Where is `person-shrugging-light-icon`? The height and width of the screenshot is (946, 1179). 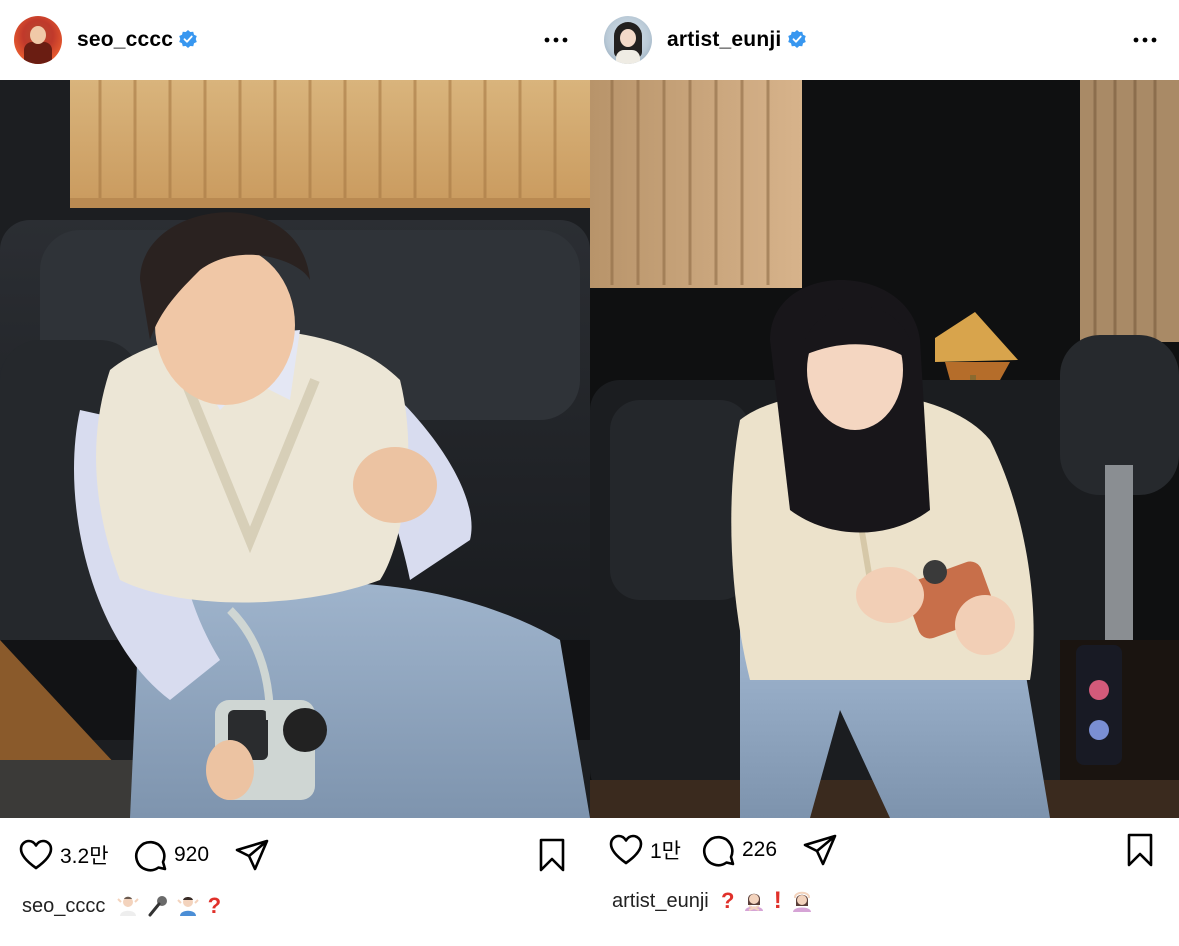 person-shrugging-light-icon is located at coordinates (128, 906).